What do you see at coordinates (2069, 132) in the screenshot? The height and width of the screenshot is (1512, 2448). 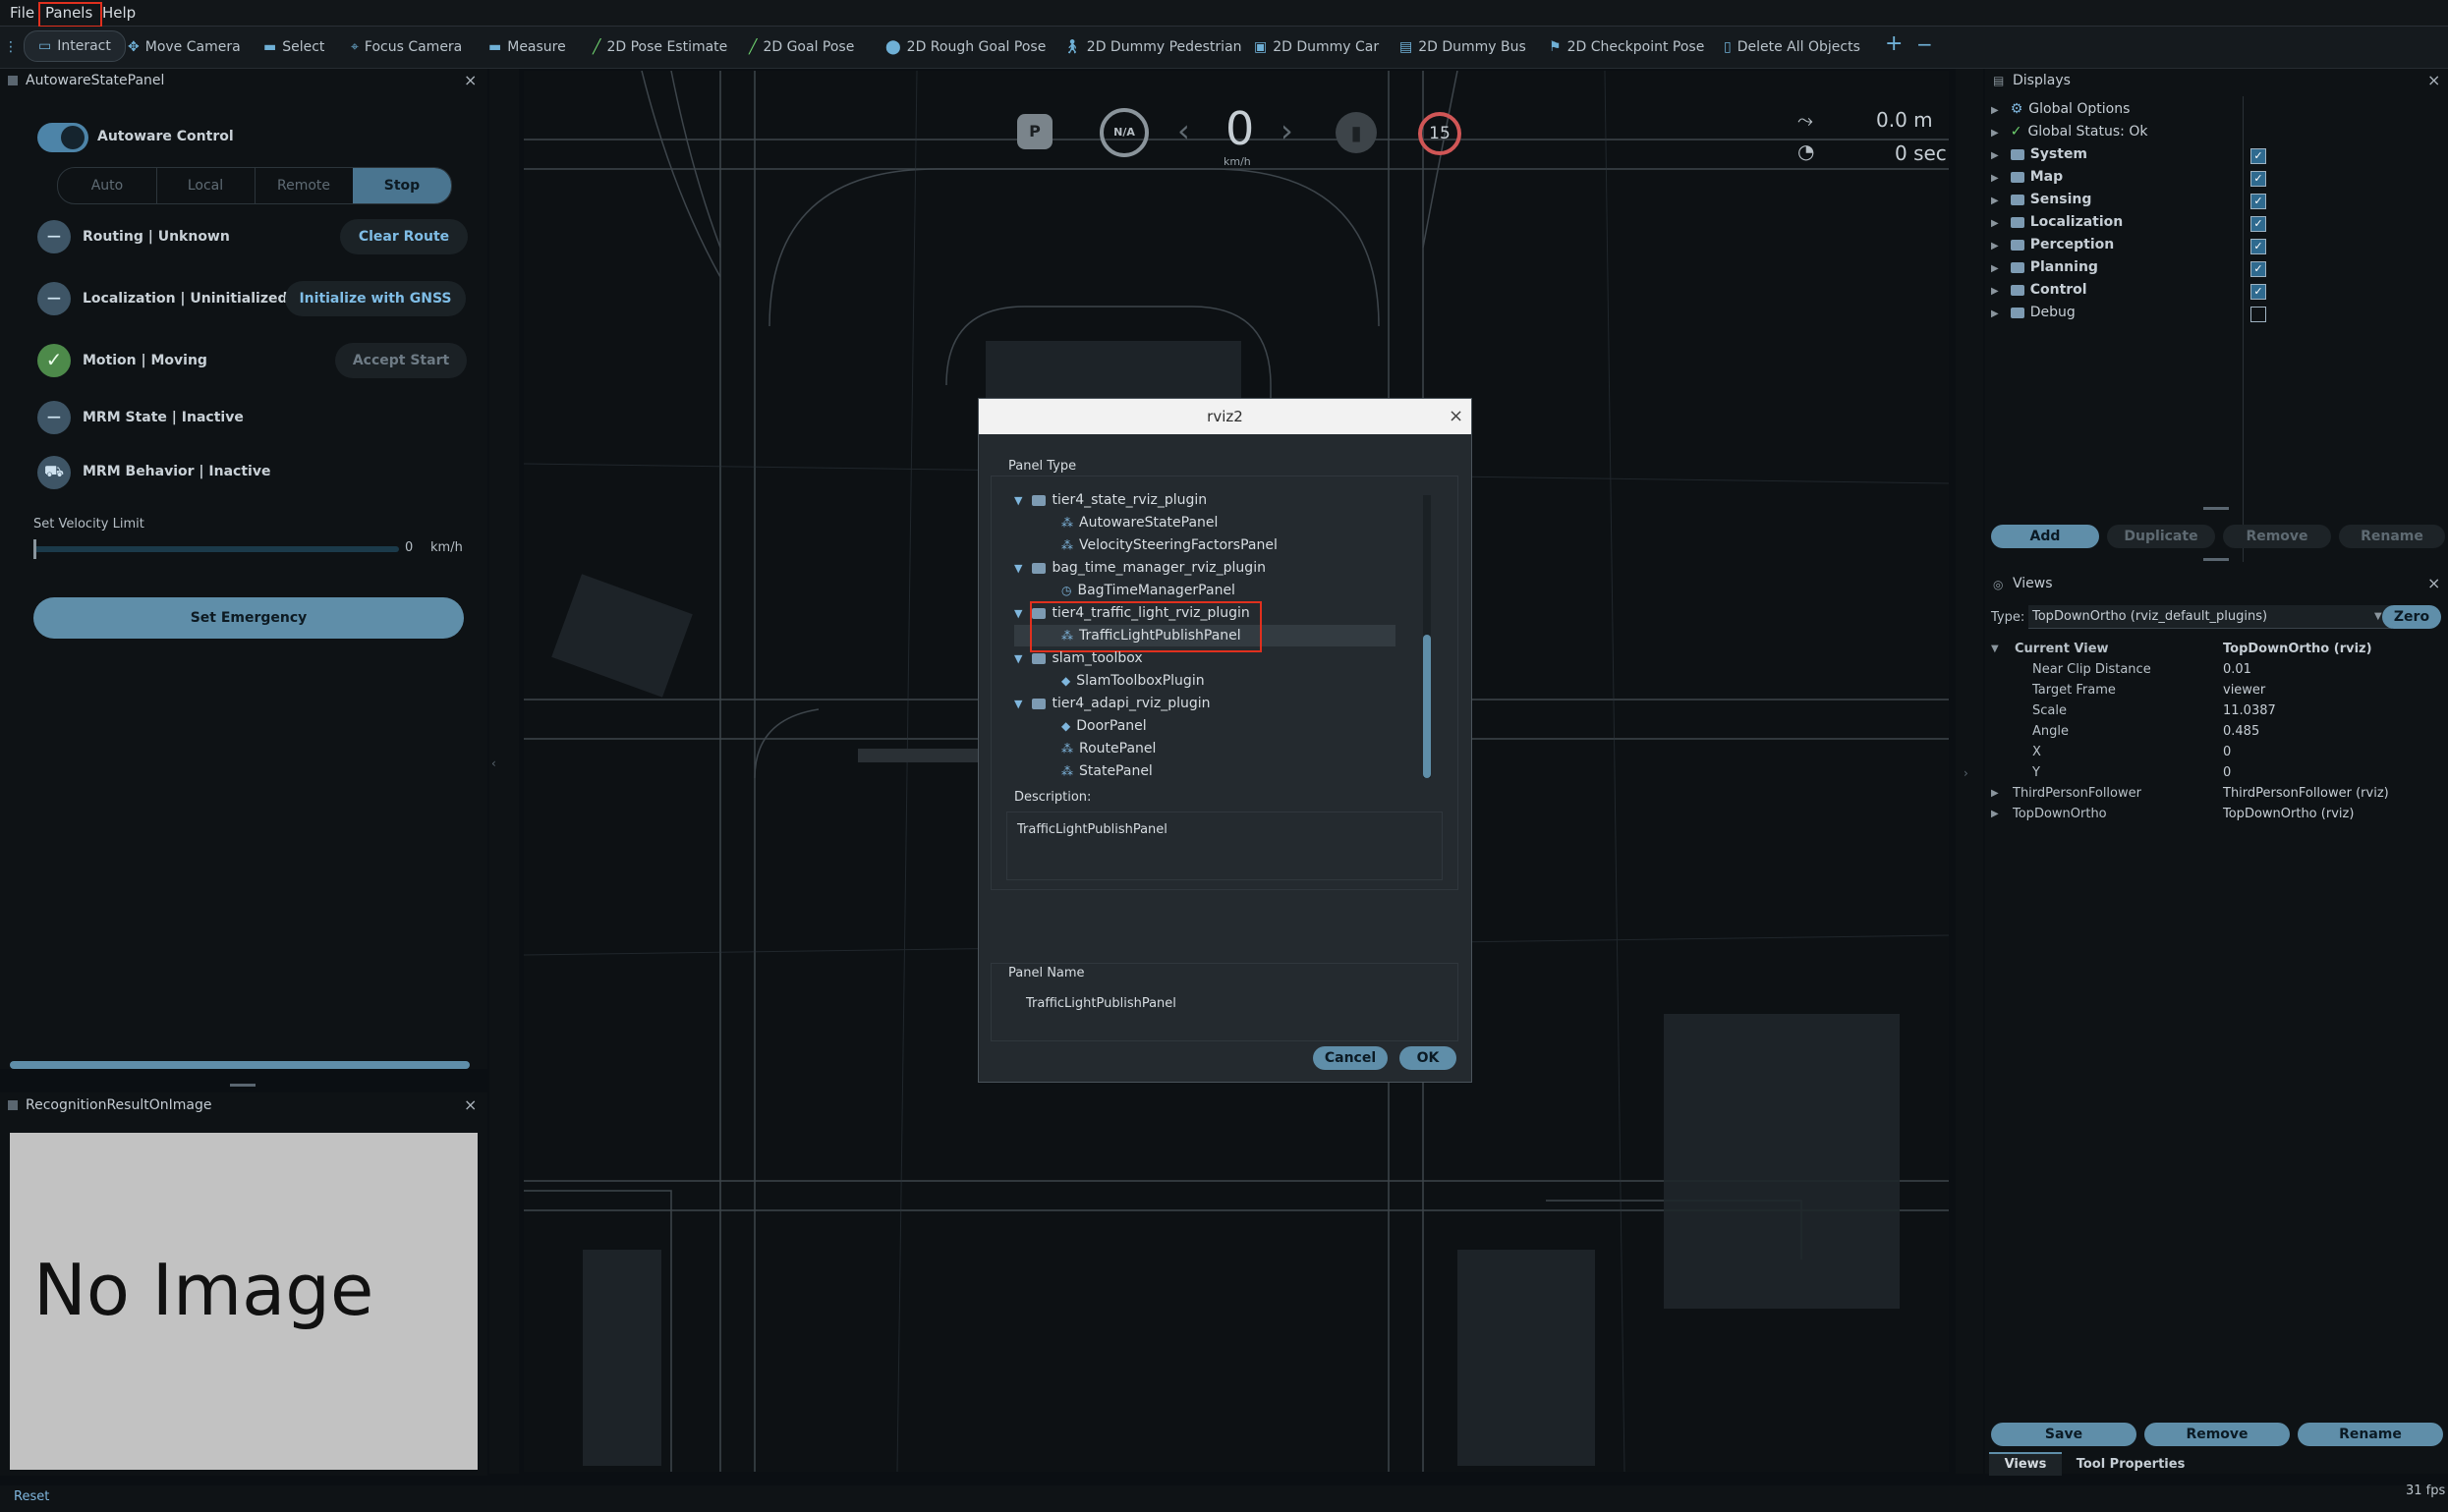 I see `display-item-global-status: ▶ ✓ Global Status: Ok` at bounding box center [2069, 132].